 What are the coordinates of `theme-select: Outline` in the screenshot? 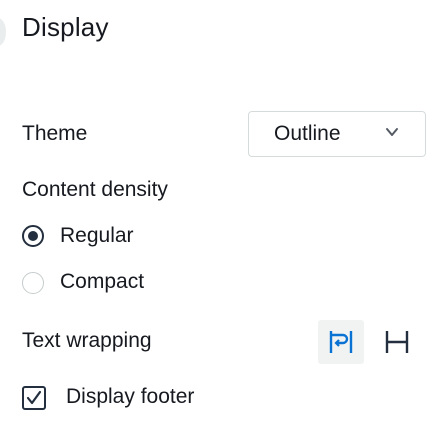 It's located at (337, 134).